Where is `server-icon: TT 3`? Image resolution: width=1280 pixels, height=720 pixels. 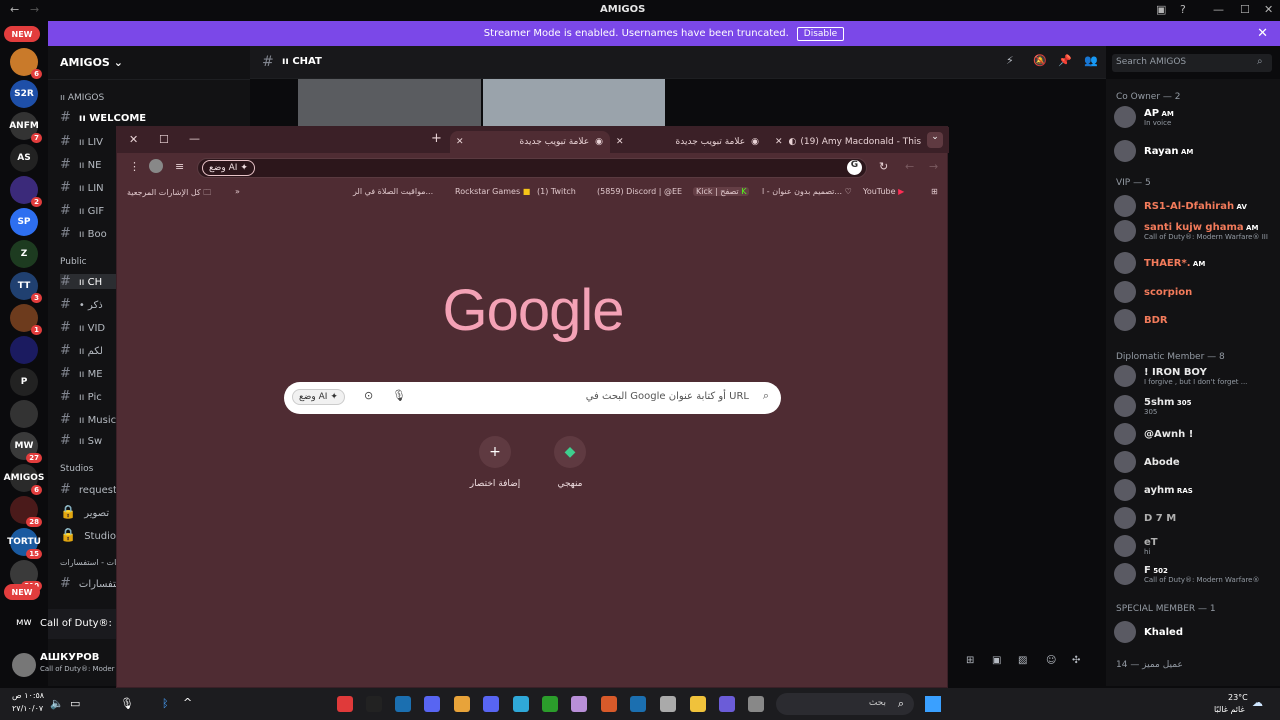
server-icon: TT 3 is located at coordinates (26, 287).